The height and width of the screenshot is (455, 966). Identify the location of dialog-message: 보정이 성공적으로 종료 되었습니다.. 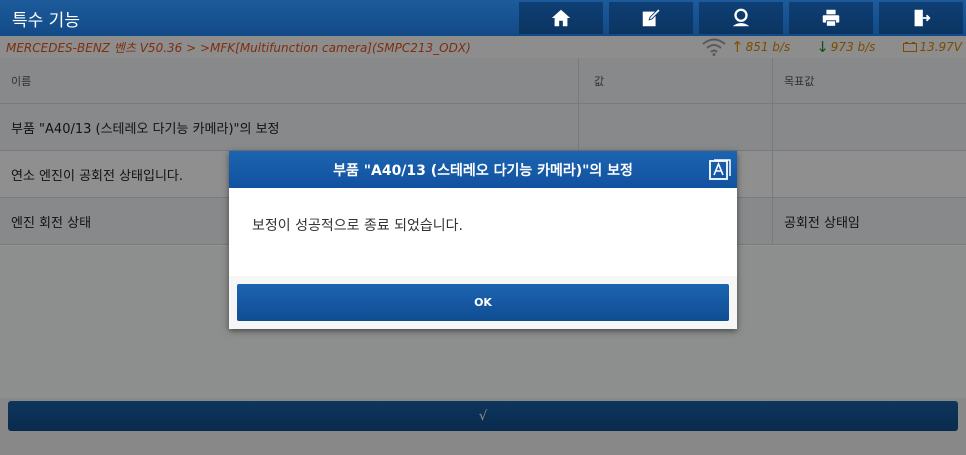
(483, 232).